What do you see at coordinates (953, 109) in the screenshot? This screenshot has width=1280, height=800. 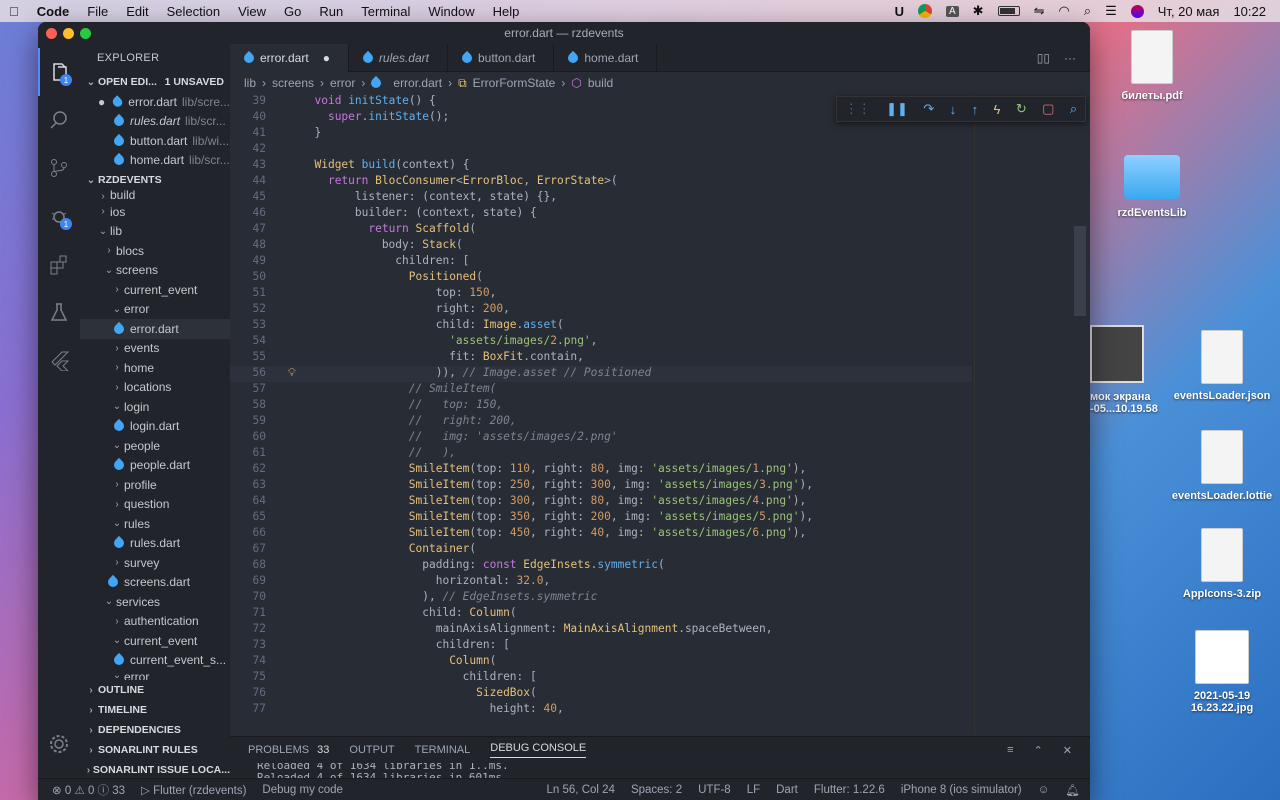 I see `step-into-icon: ↓` at bounding box center [953, 109].